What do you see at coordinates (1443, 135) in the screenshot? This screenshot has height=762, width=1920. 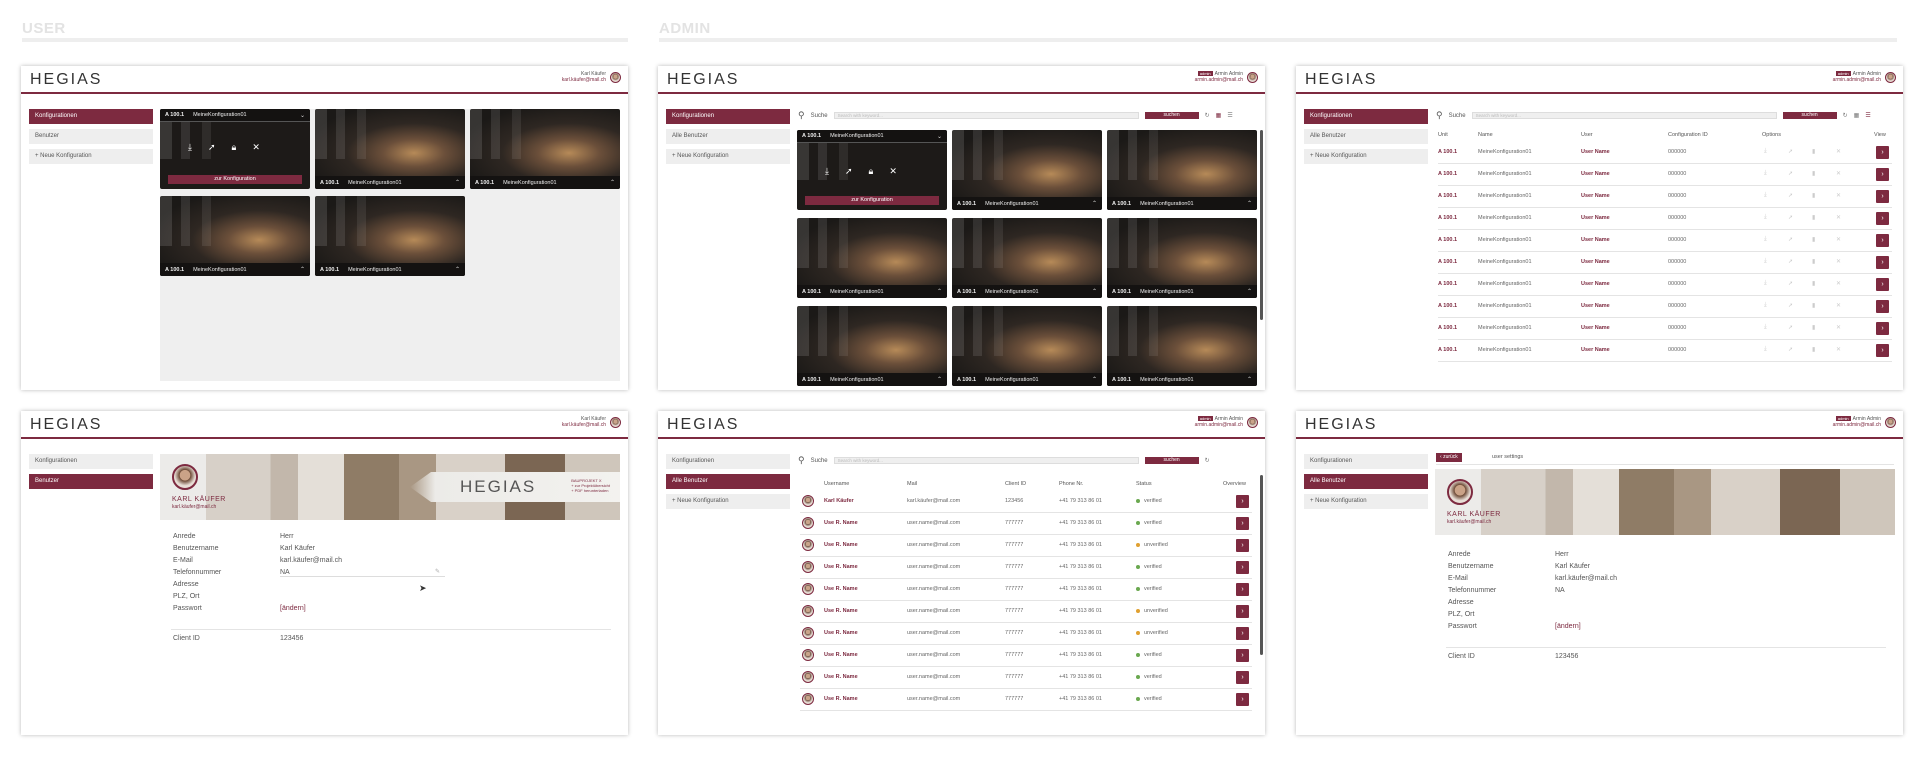 I see `column-header: Unit` at bounding box center [1443, 135].